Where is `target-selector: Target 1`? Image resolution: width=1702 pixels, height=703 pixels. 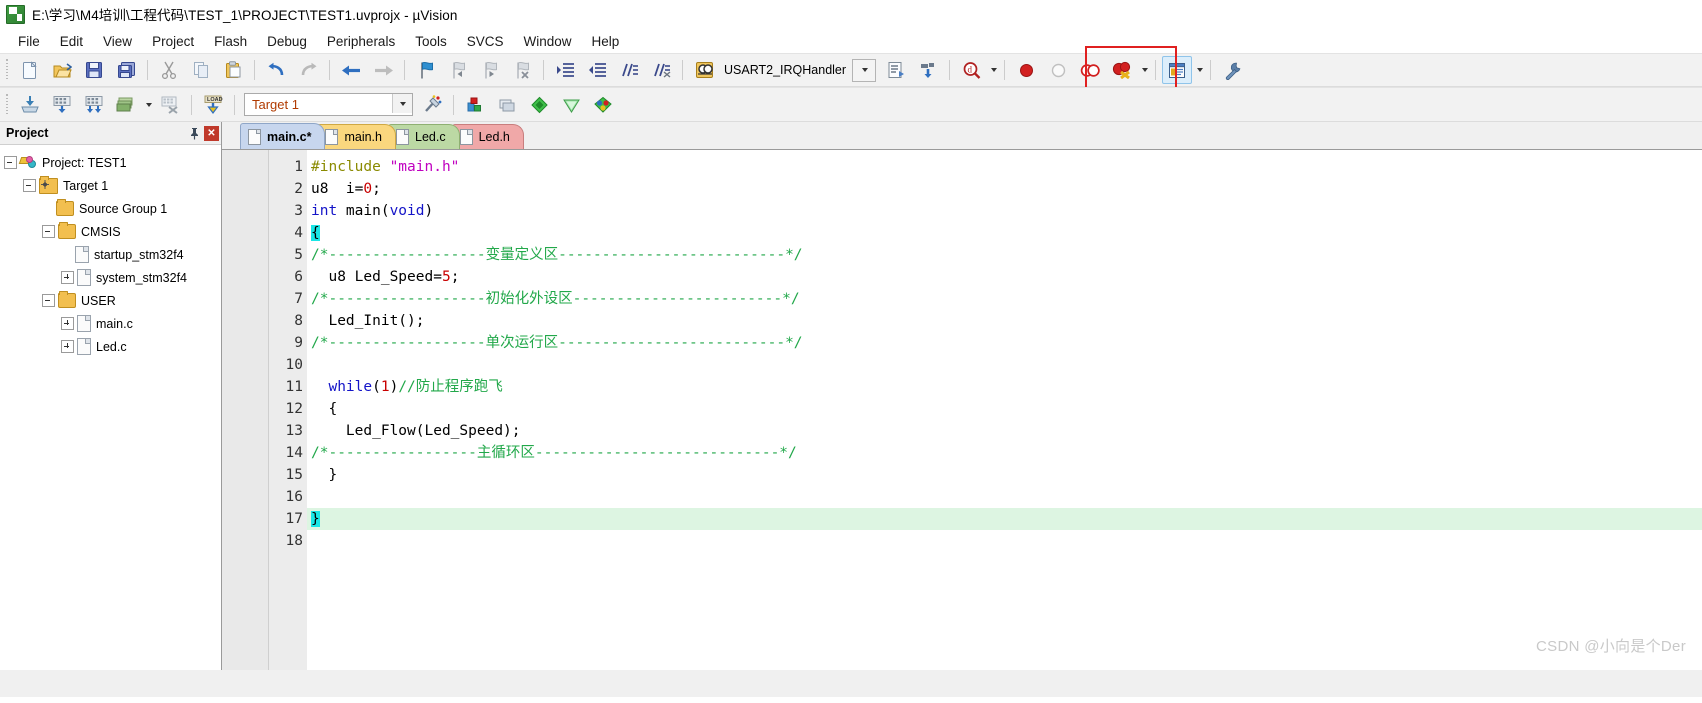
target-selector: Target 1 is located at coordinates (328, 104).